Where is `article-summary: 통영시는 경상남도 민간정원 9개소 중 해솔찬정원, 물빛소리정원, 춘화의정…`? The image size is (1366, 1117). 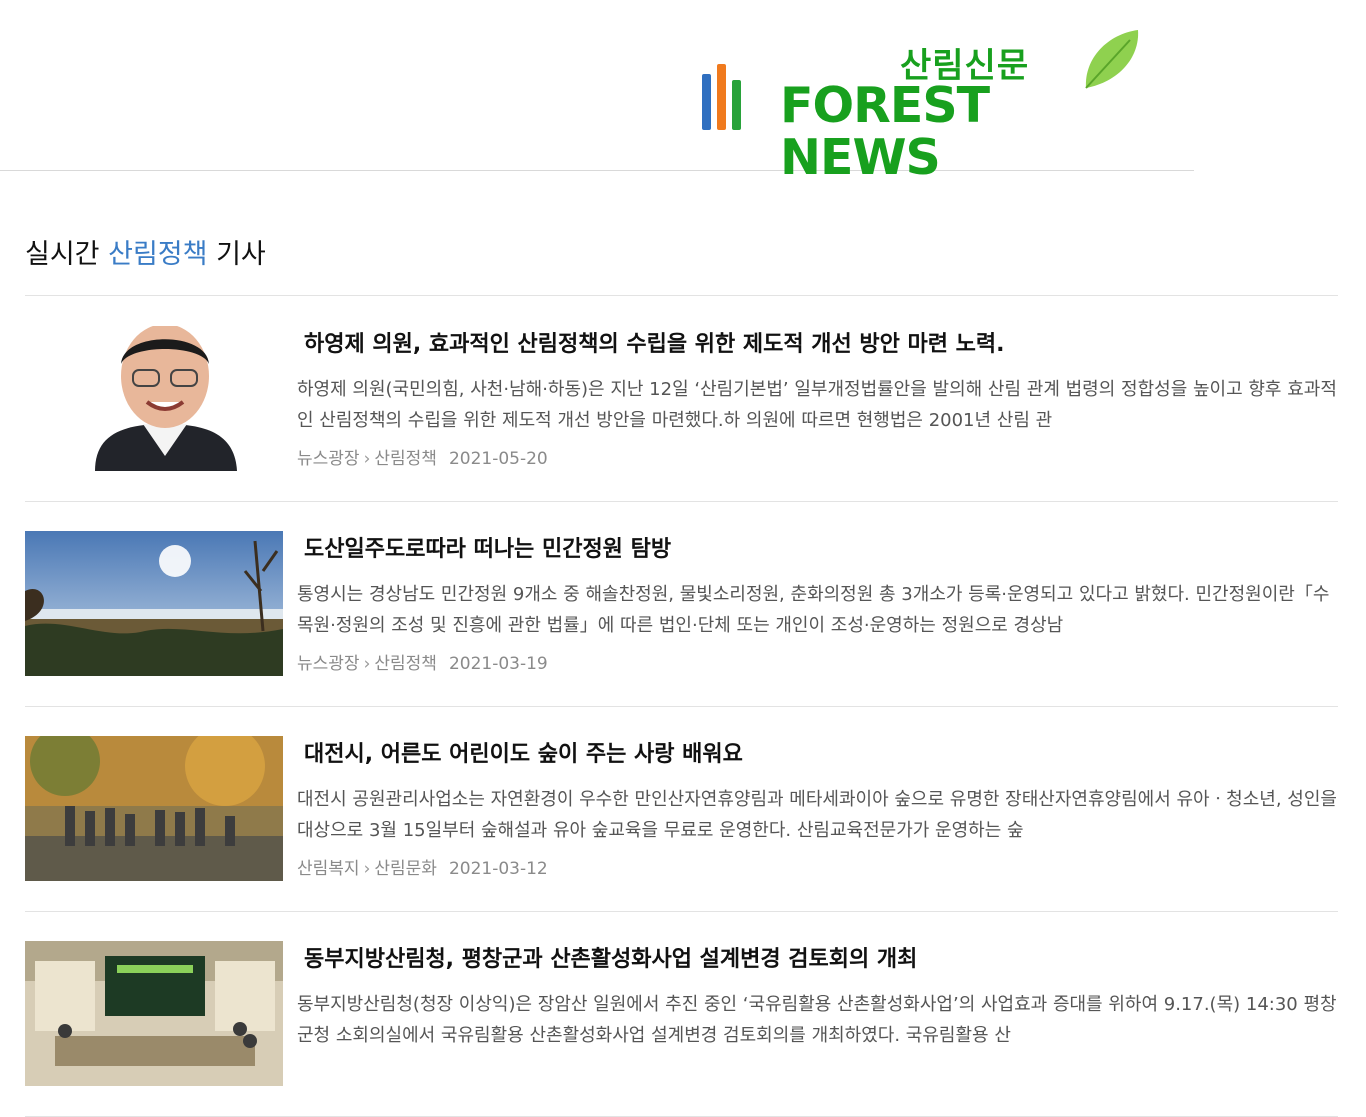
article-summary: 통영시는 경상남도 민간정원 9개소 중 해솔찬정원, 물빛소리정원, 춘화의정… is located at coordinates (818, 610).